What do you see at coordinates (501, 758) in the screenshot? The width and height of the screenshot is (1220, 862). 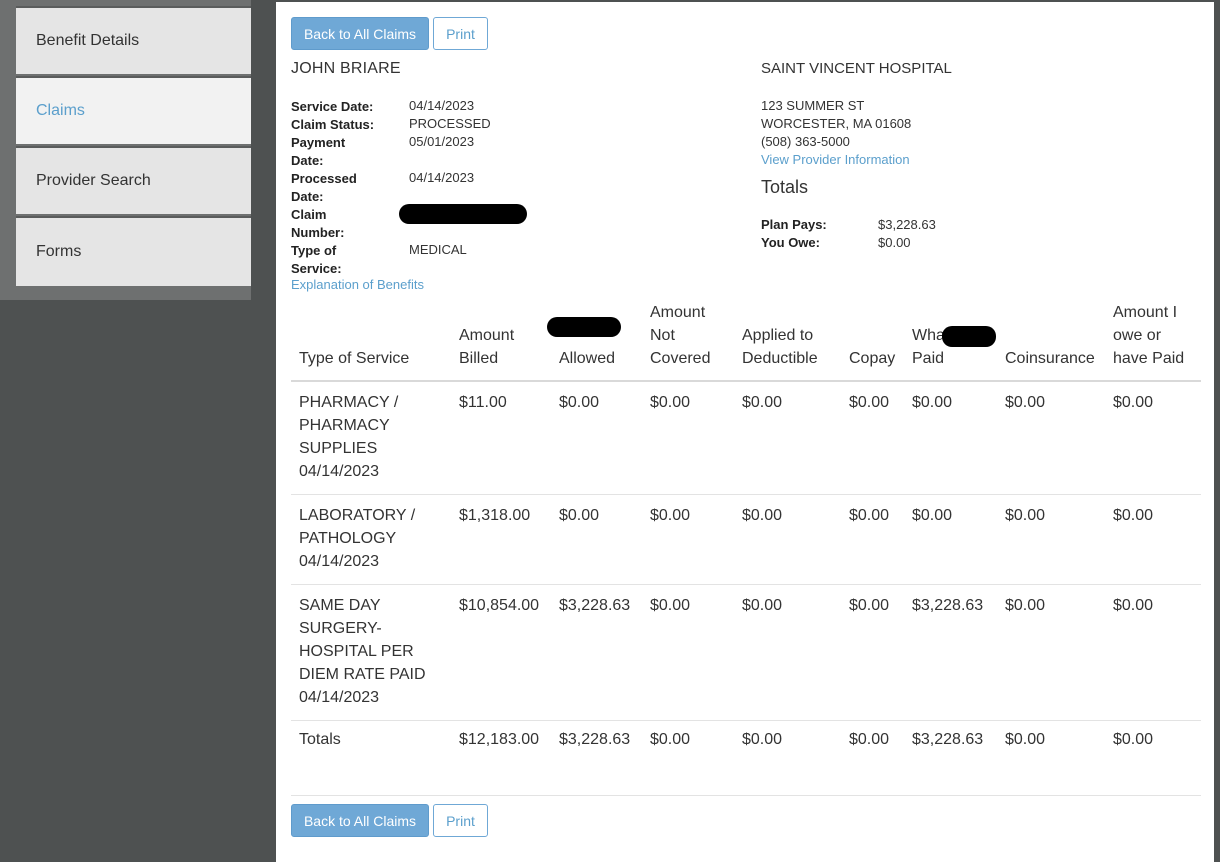 I see `billed-cell: $12,183.00` at bounding box center [501, 758].